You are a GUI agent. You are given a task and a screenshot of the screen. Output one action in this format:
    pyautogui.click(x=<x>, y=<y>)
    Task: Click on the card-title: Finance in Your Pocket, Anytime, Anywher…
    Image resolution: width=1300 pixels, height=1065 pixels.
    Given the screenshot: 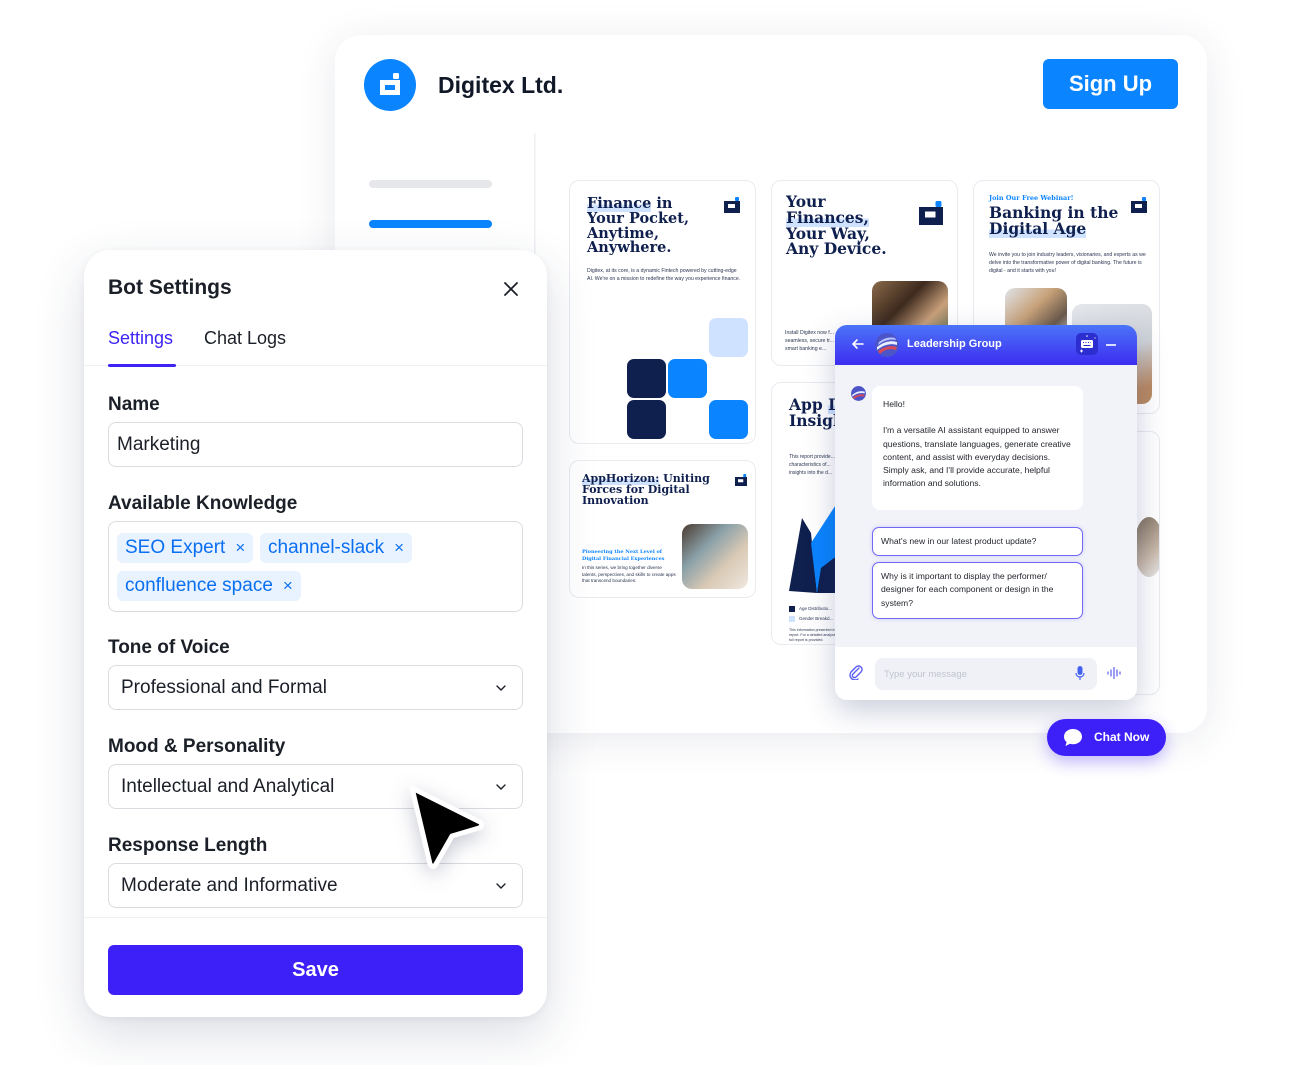 What is the action you would take?
    pyautogui.click(x=647, y=225)
    